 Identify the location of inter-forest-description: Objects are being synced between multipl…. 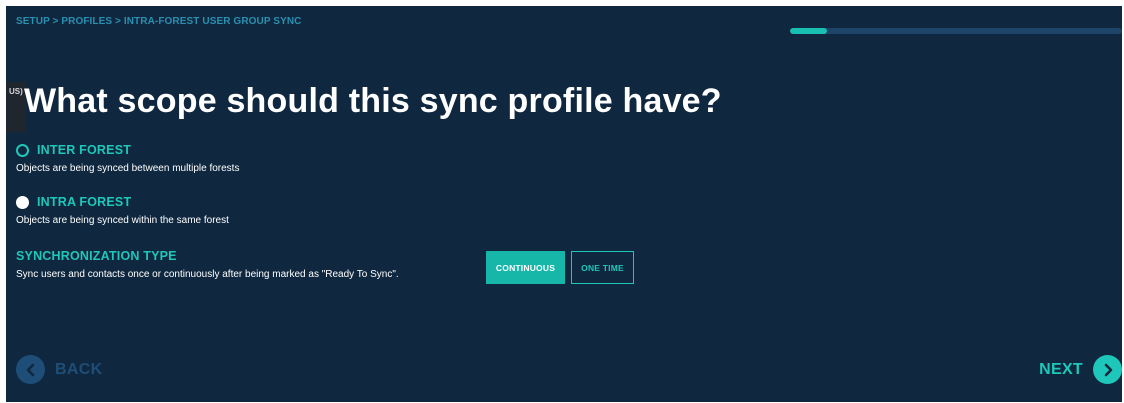
(128, 168).